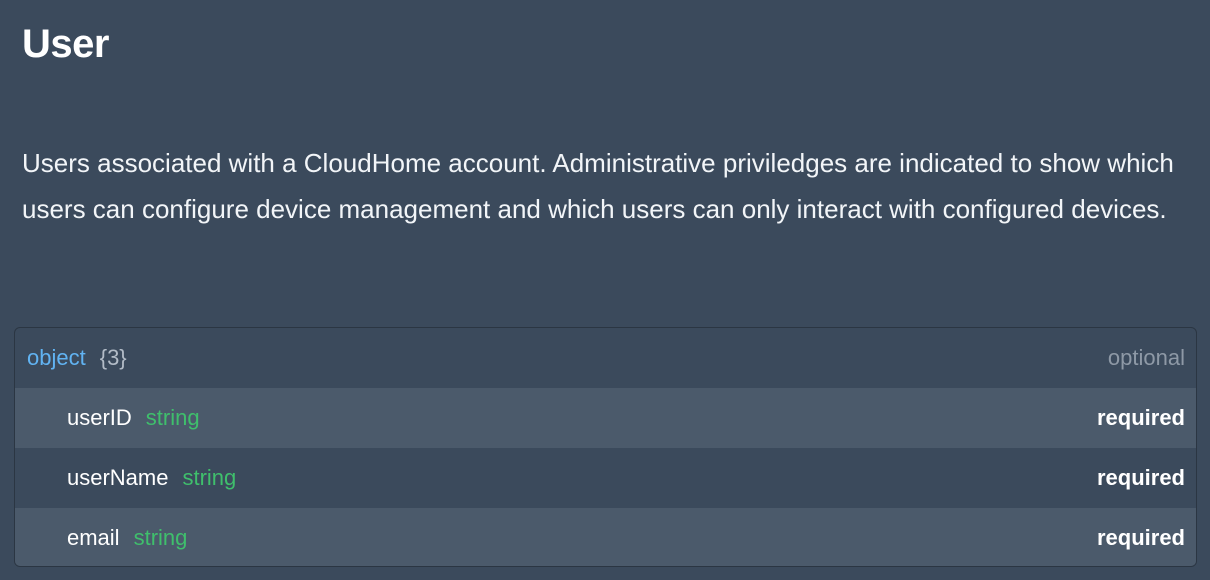 The image size is (1210, 580). I want to click on page-title: User, so click(65, 44).